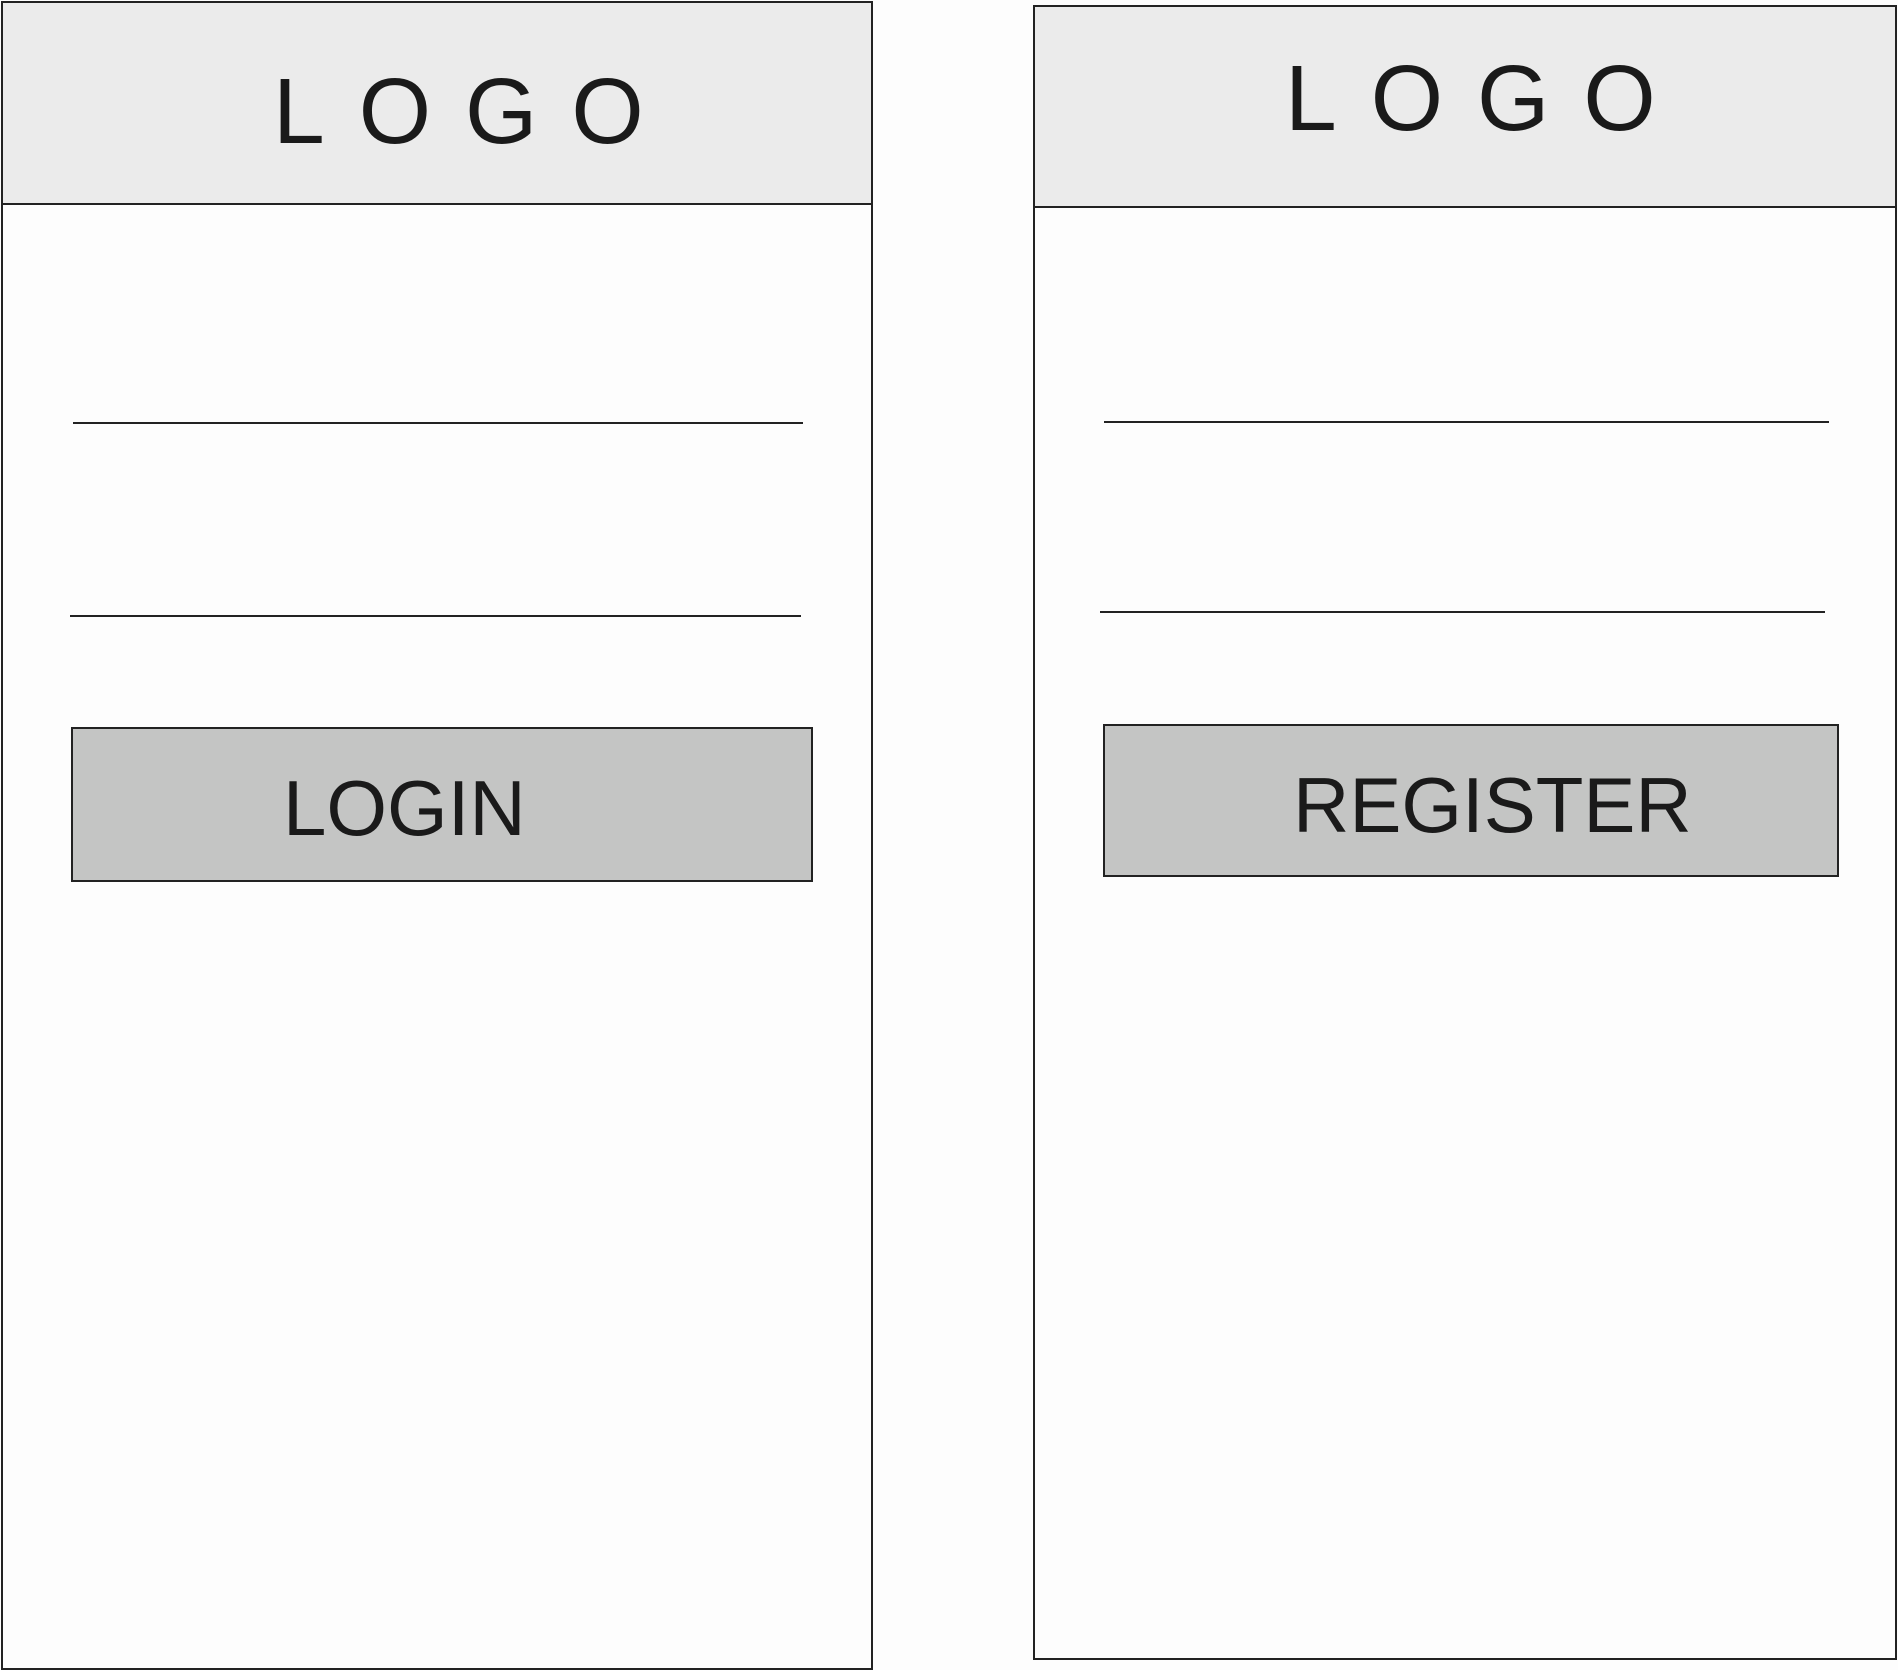  I want to click on login-button-label: LOGIN, so click(404, 808).